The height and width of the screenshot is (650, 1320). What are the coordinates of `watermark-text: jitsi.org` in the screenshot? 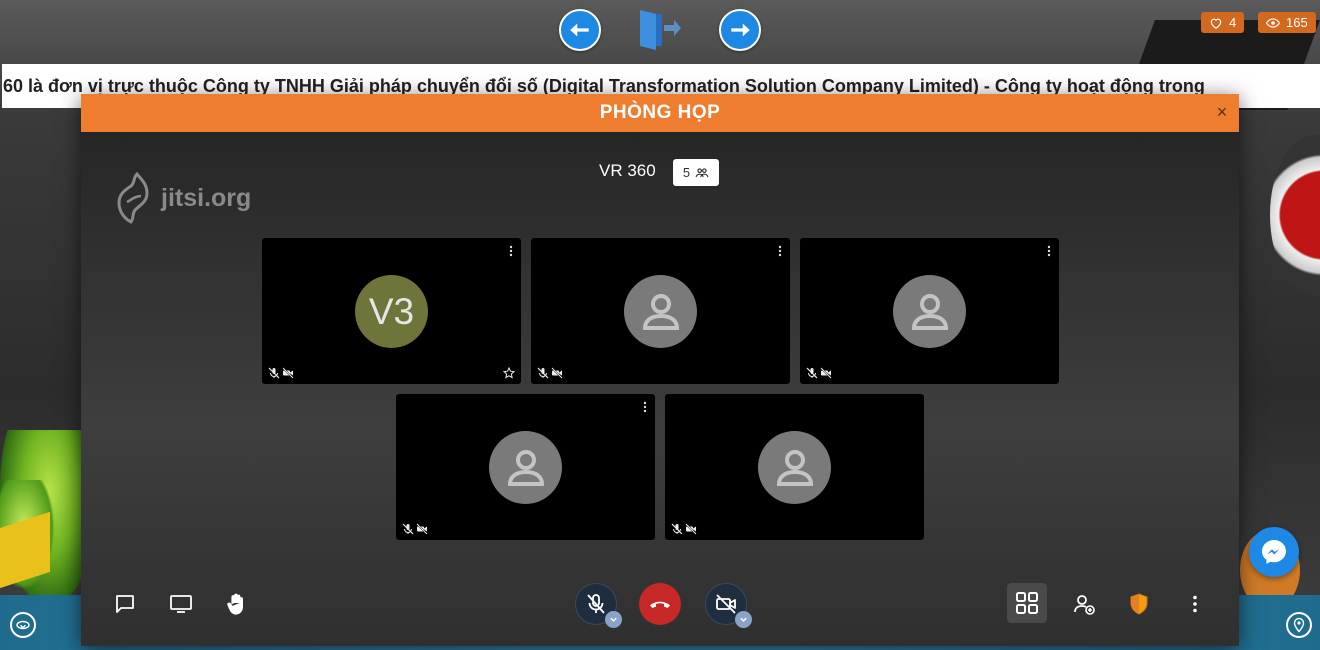 It's located at (206, 197).